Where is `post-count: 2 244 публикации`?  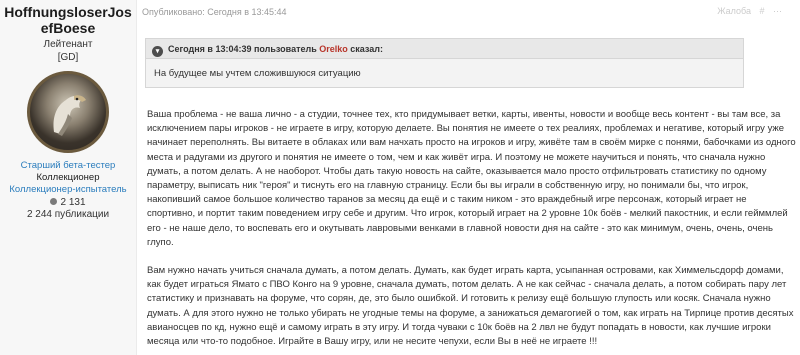 post-count: 2 244 публикации is located at coordinates (68, 214).